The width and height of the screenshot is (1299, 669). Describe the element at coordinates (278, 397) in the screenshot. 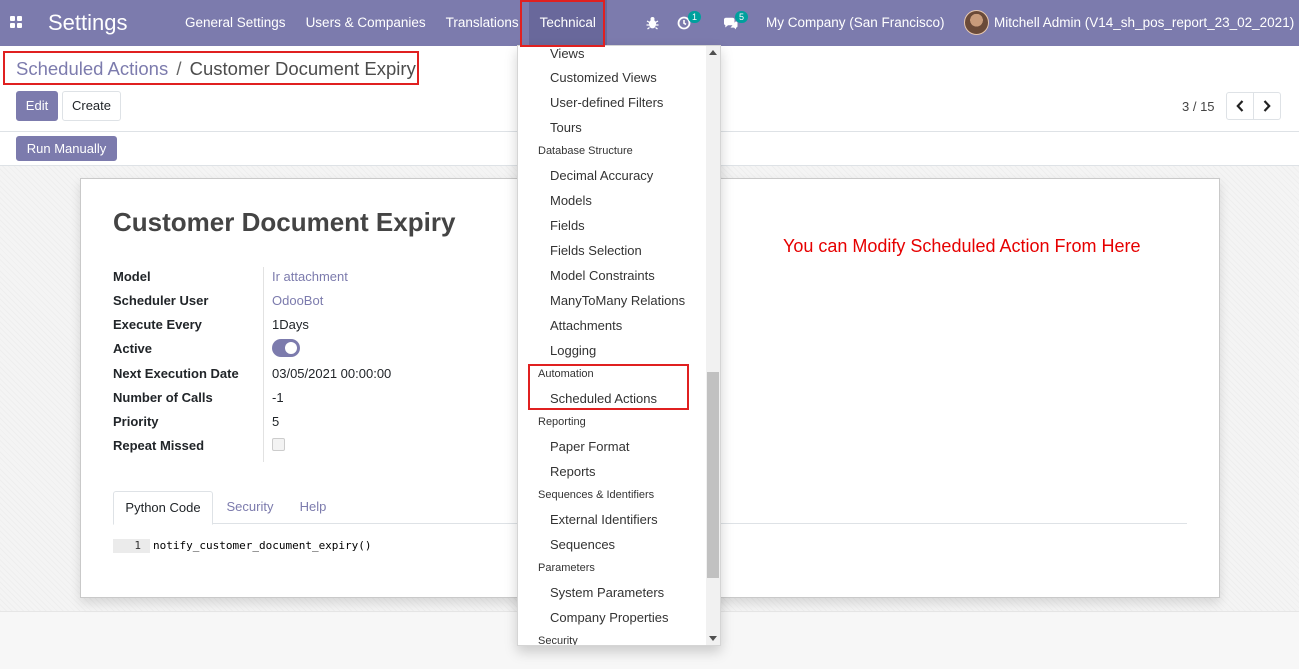

I see `number-of-calls-value: -1` at that location.